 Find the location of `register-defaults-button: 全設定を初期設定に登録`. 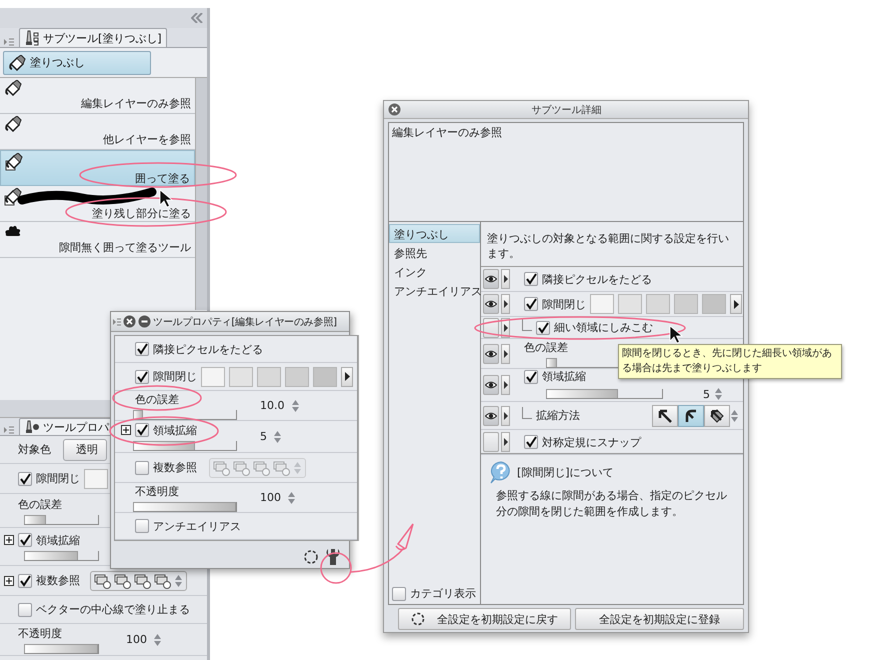

register-defaults-button: 全設定を初期設定に登録 is located at coordinates (659, 619).